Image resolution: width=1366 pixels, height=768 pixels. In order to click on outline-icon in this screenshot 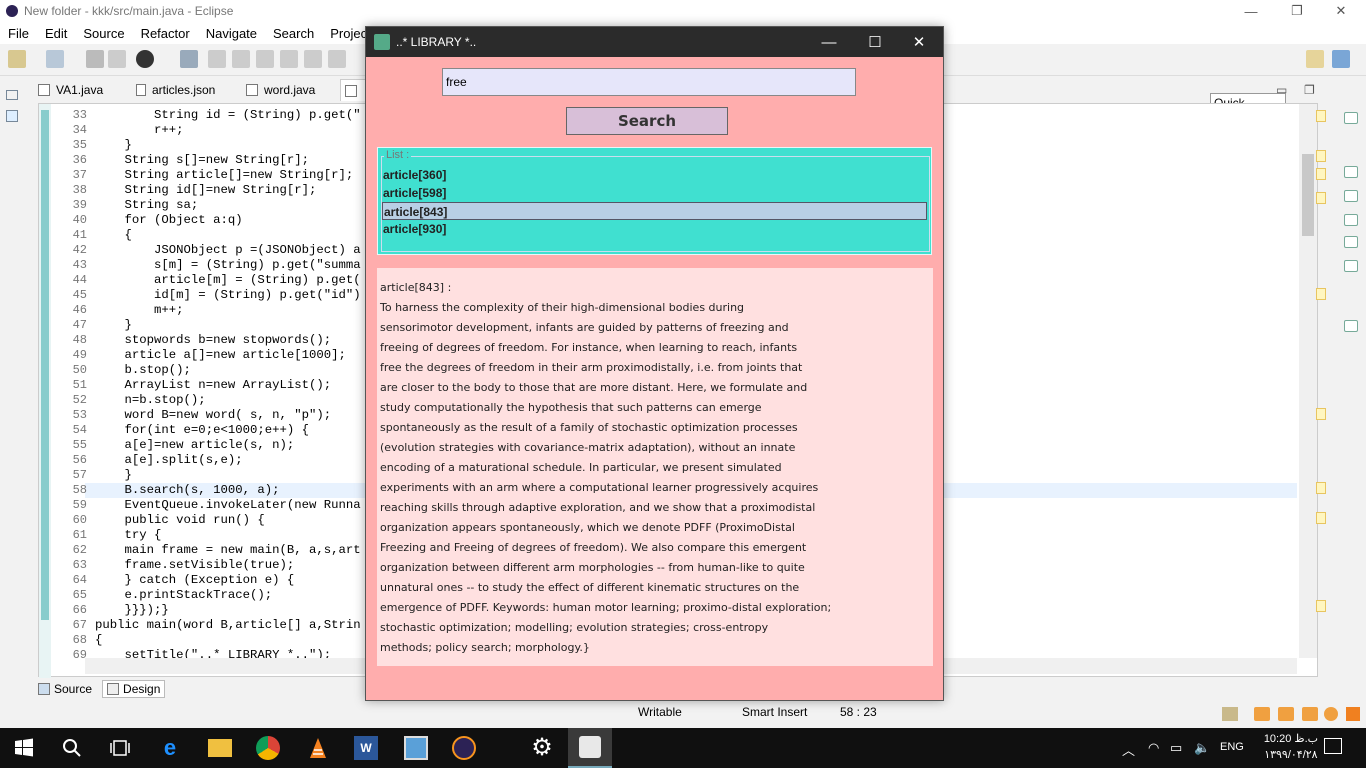, I will do `click(1351, 118)`.